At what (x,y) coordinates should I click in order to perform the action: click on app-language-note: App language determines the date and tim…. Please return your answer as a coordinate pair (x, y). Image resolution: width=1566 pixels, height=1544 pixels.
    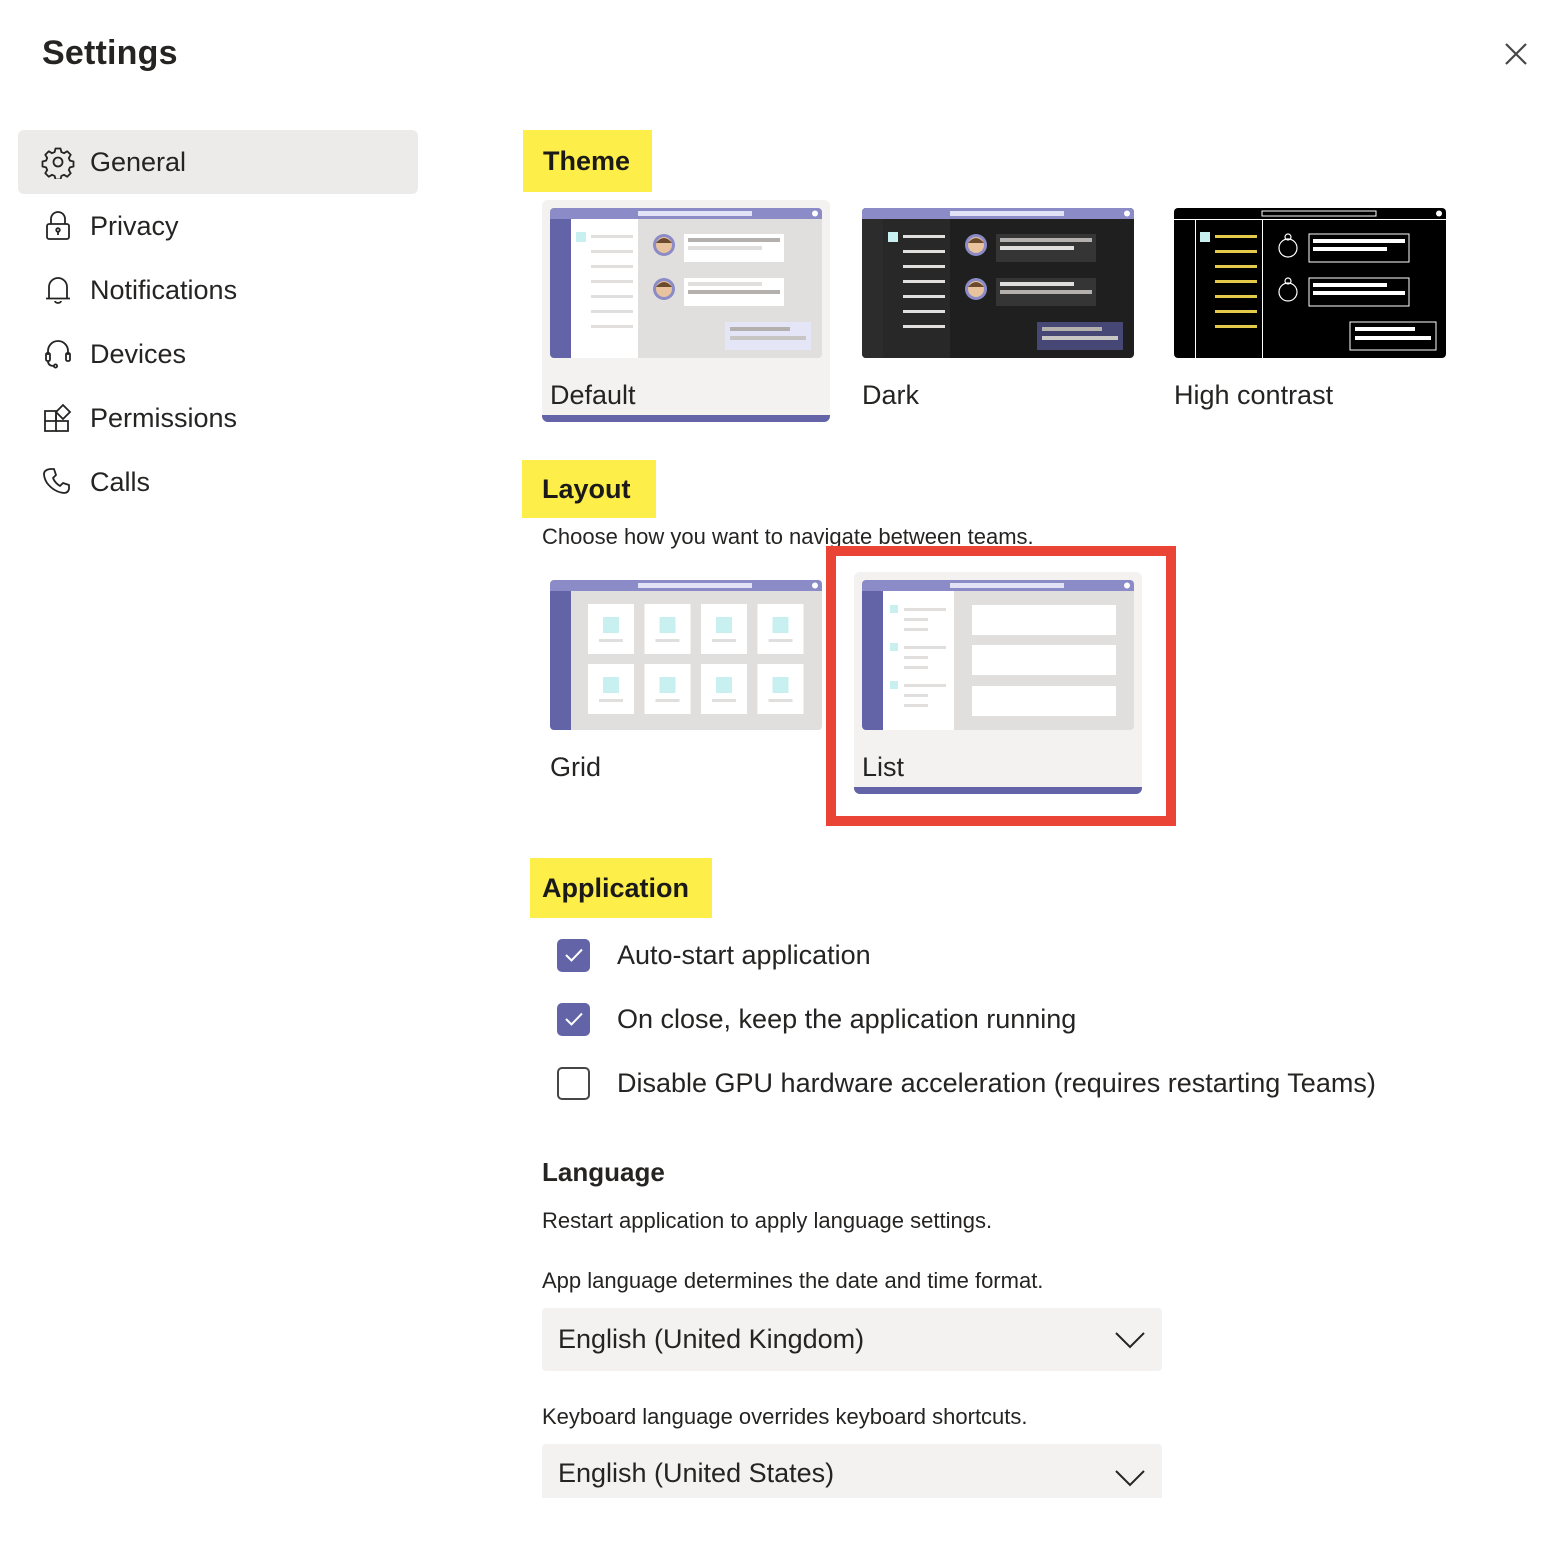
    Looking at the image, I should click on (793, 1280).